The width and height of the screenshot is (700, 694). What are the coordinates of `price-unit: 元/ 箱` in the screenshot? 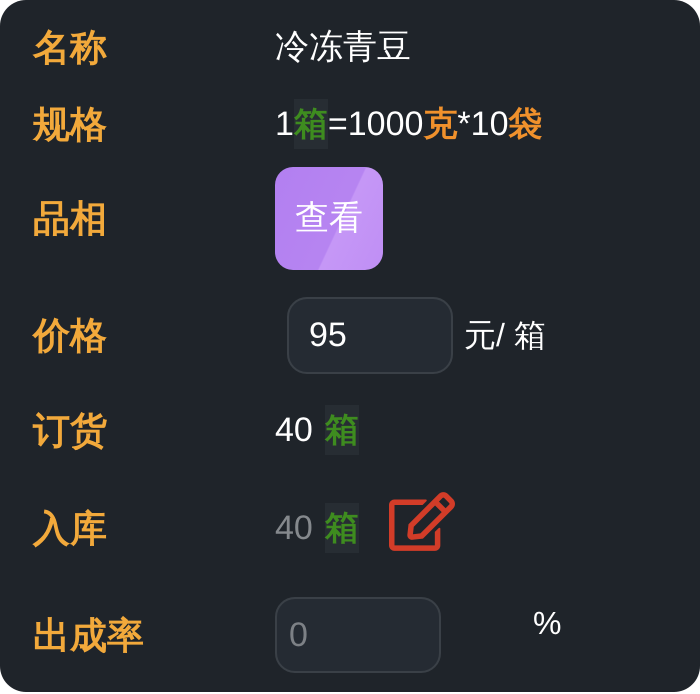 It's located at (505, 335).